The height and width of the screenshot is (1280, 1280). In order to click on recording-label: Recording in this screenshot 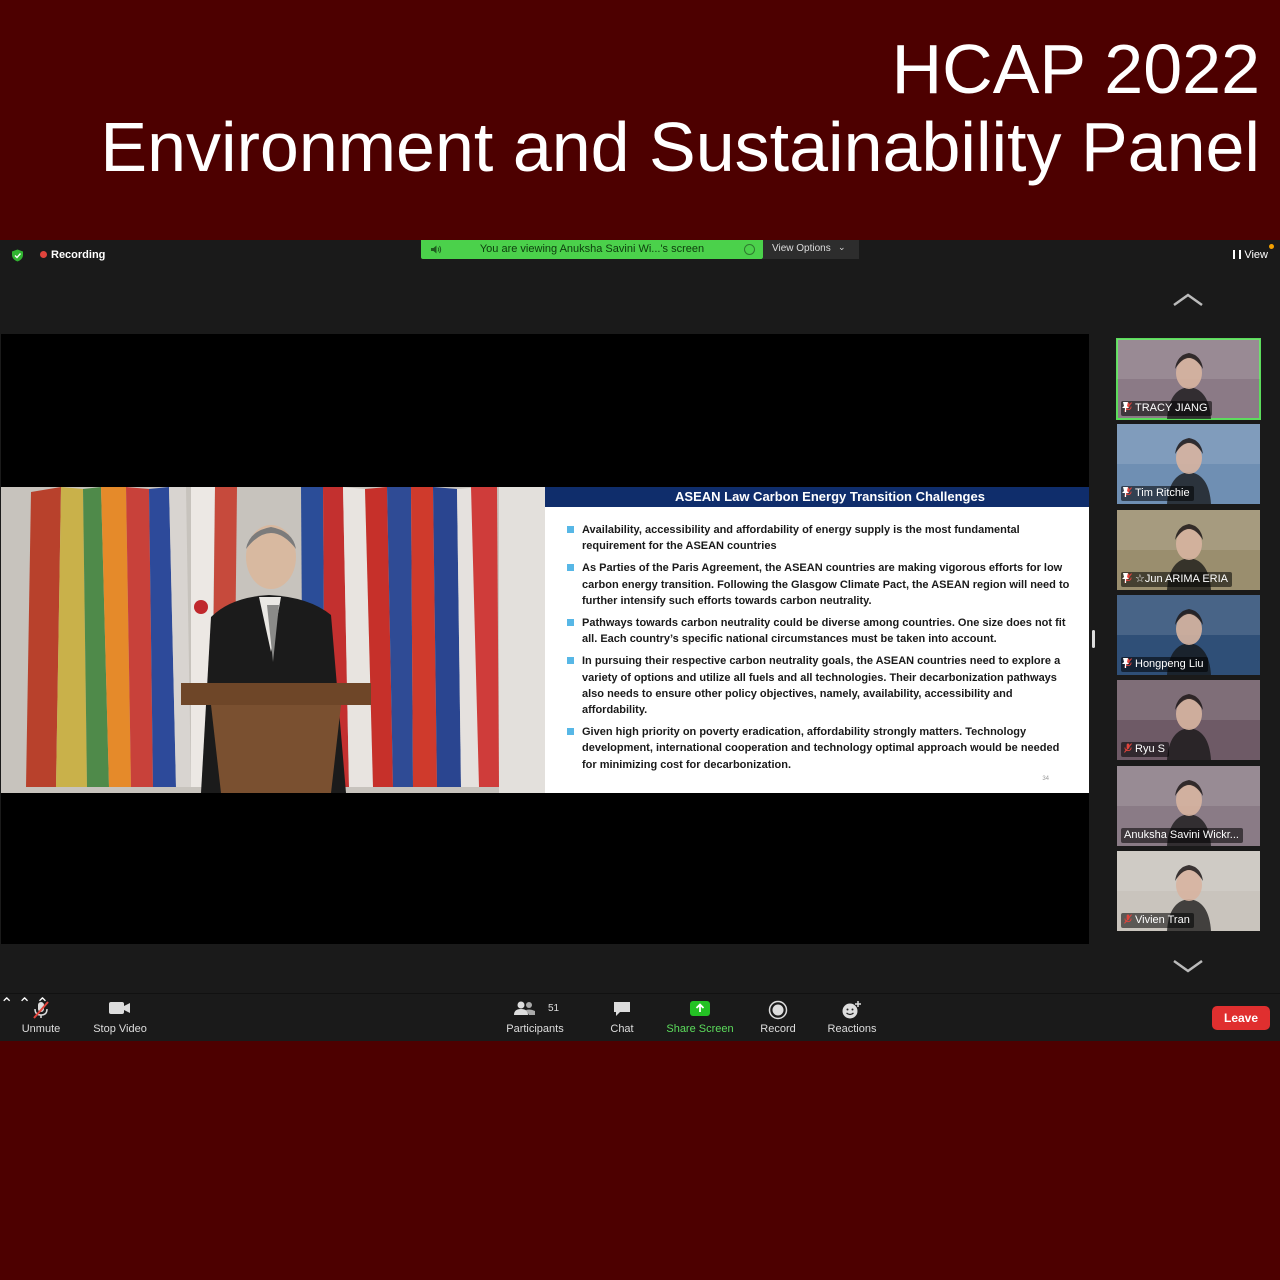, I will do `click(78, 255)`.